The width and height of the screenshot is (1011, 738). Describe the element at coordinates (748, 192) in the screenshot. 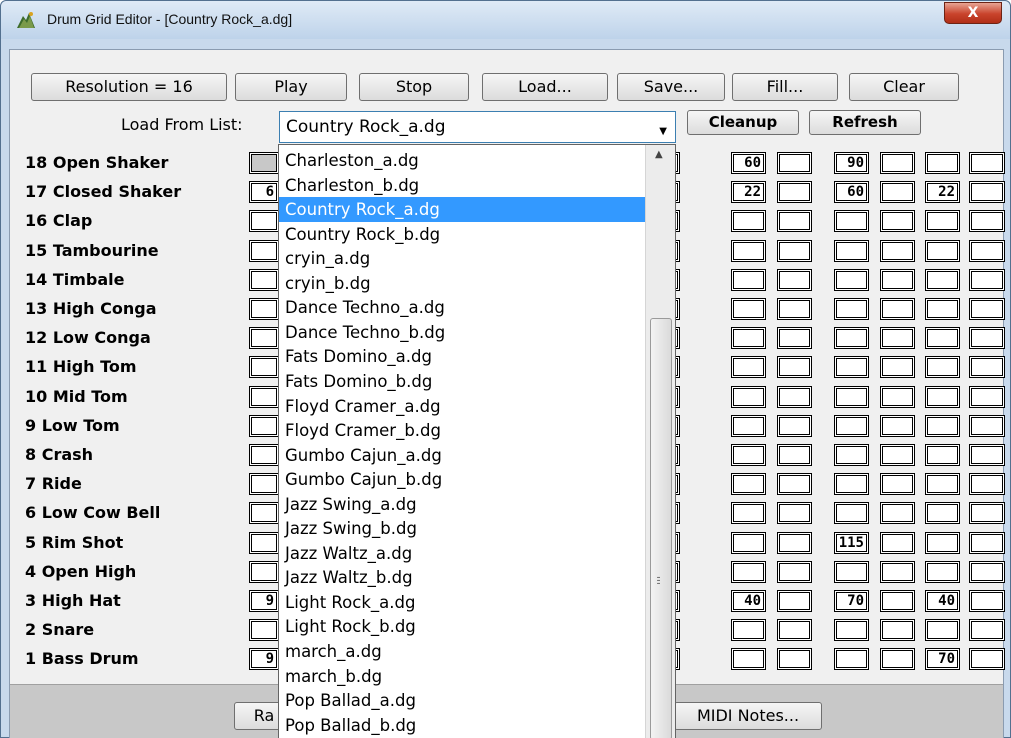

I see `grid-cell: 22` at that location.